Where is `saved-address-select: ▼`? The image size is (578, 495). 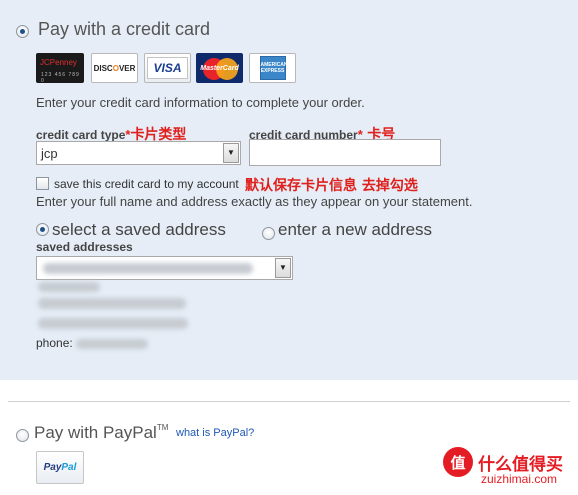 saved-address-select: ▼ is located at coordinates (164, 268).